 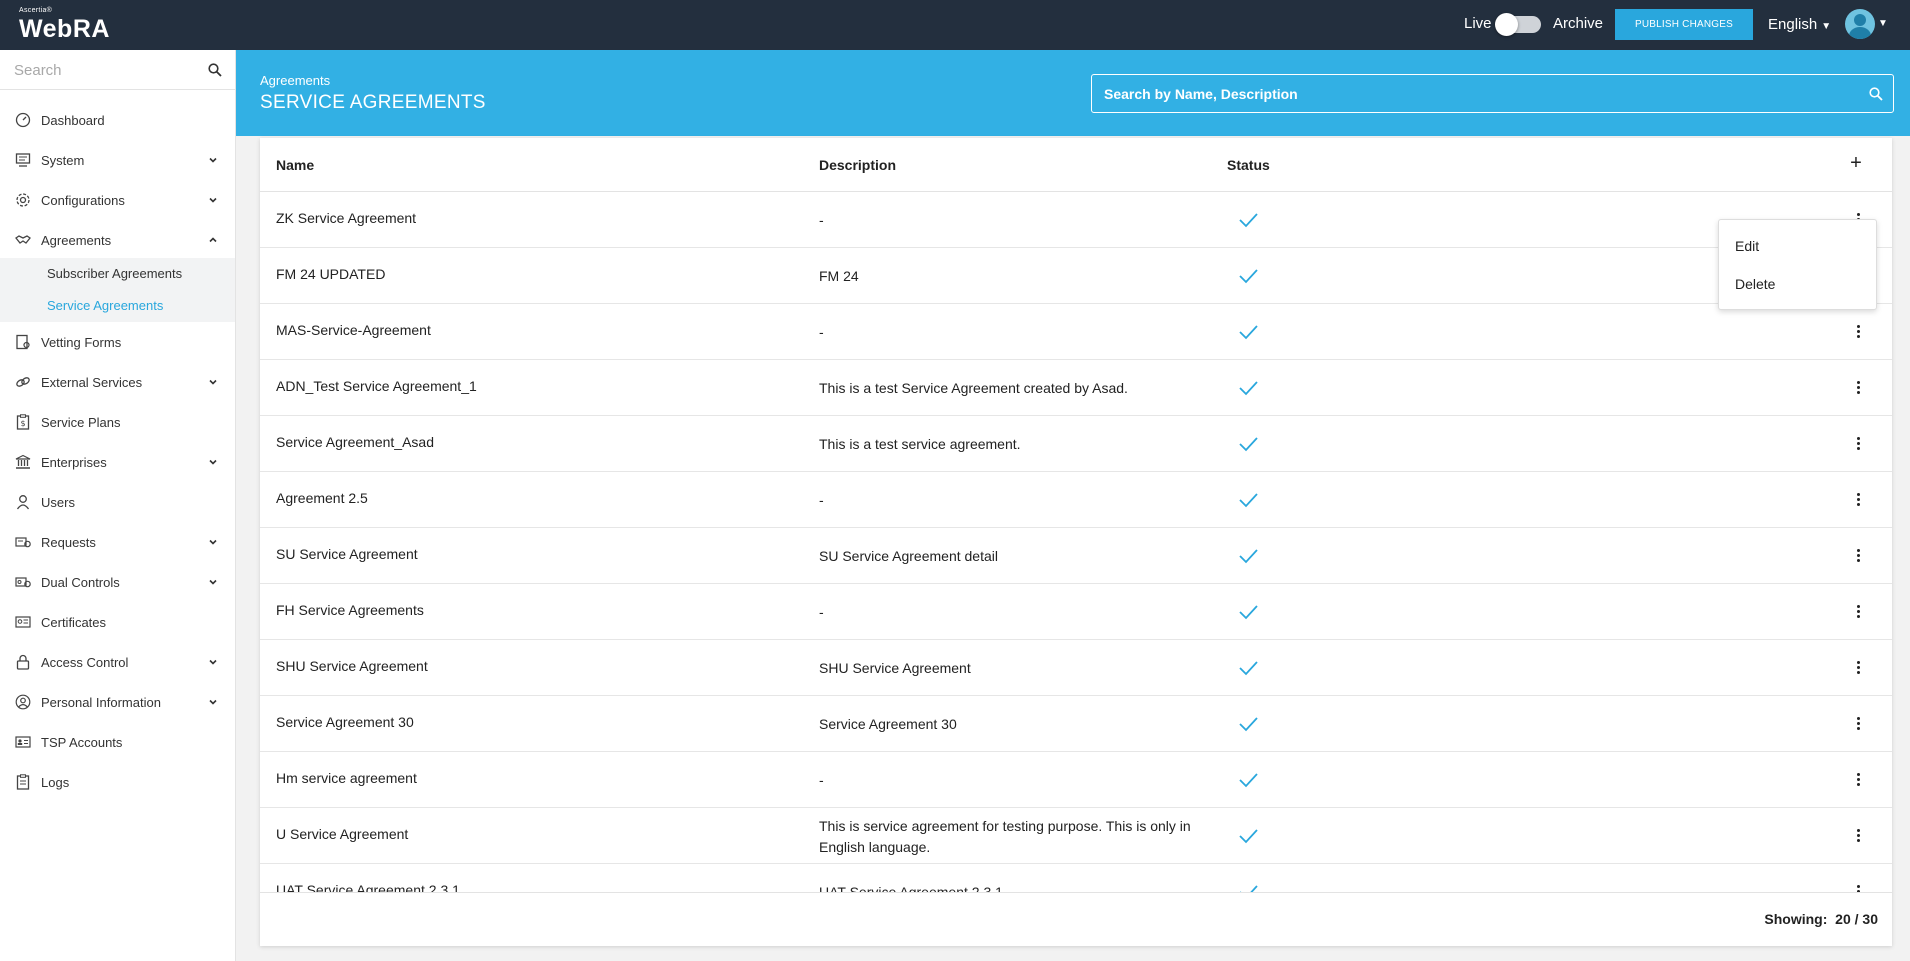 What do you see at coordinates (117, 742) in the screenshot?
I see `sidebar-item-tsp-accounts: TSP Accounts` at bounding box center [117, 742].